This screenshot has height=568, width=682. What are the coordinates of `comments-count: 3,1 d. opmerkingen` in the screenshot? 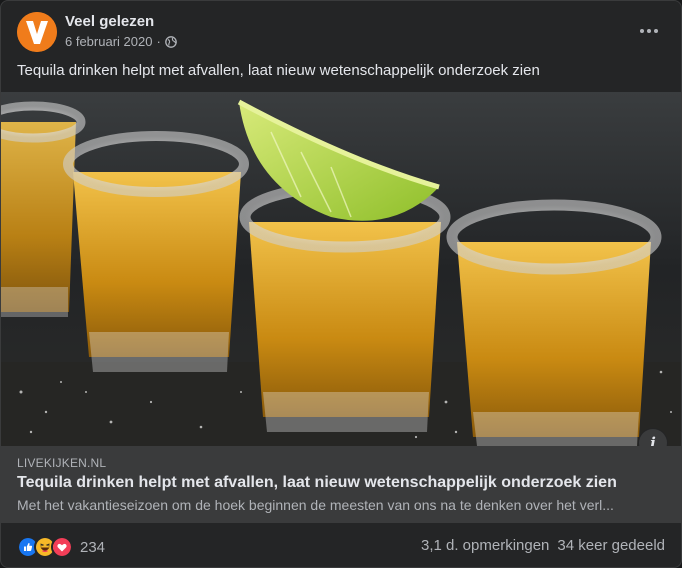 It's located at (485, 545).